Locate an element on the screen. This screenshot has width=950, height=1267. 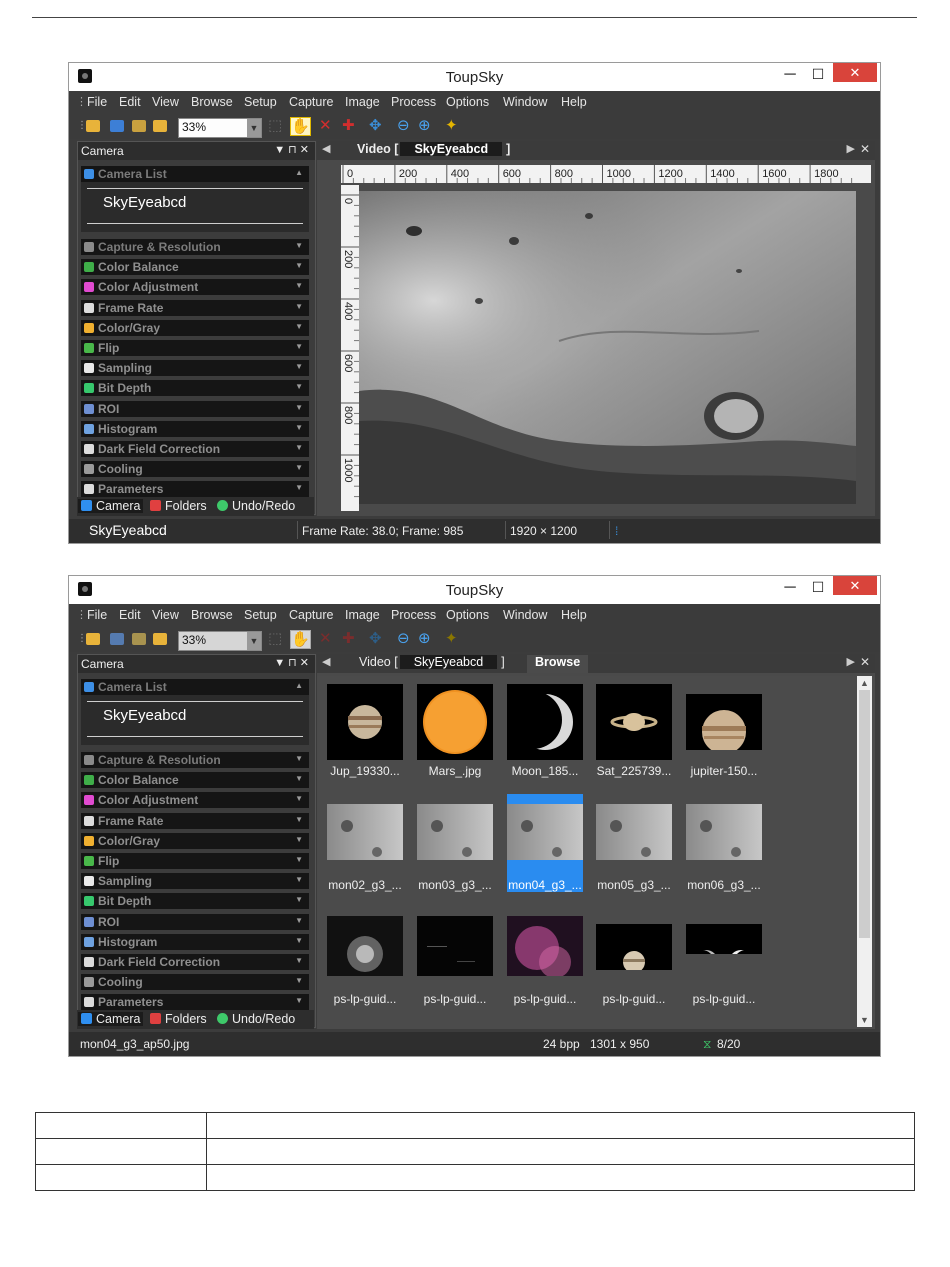
menu-image: Image is located at coordinates (362, 615).